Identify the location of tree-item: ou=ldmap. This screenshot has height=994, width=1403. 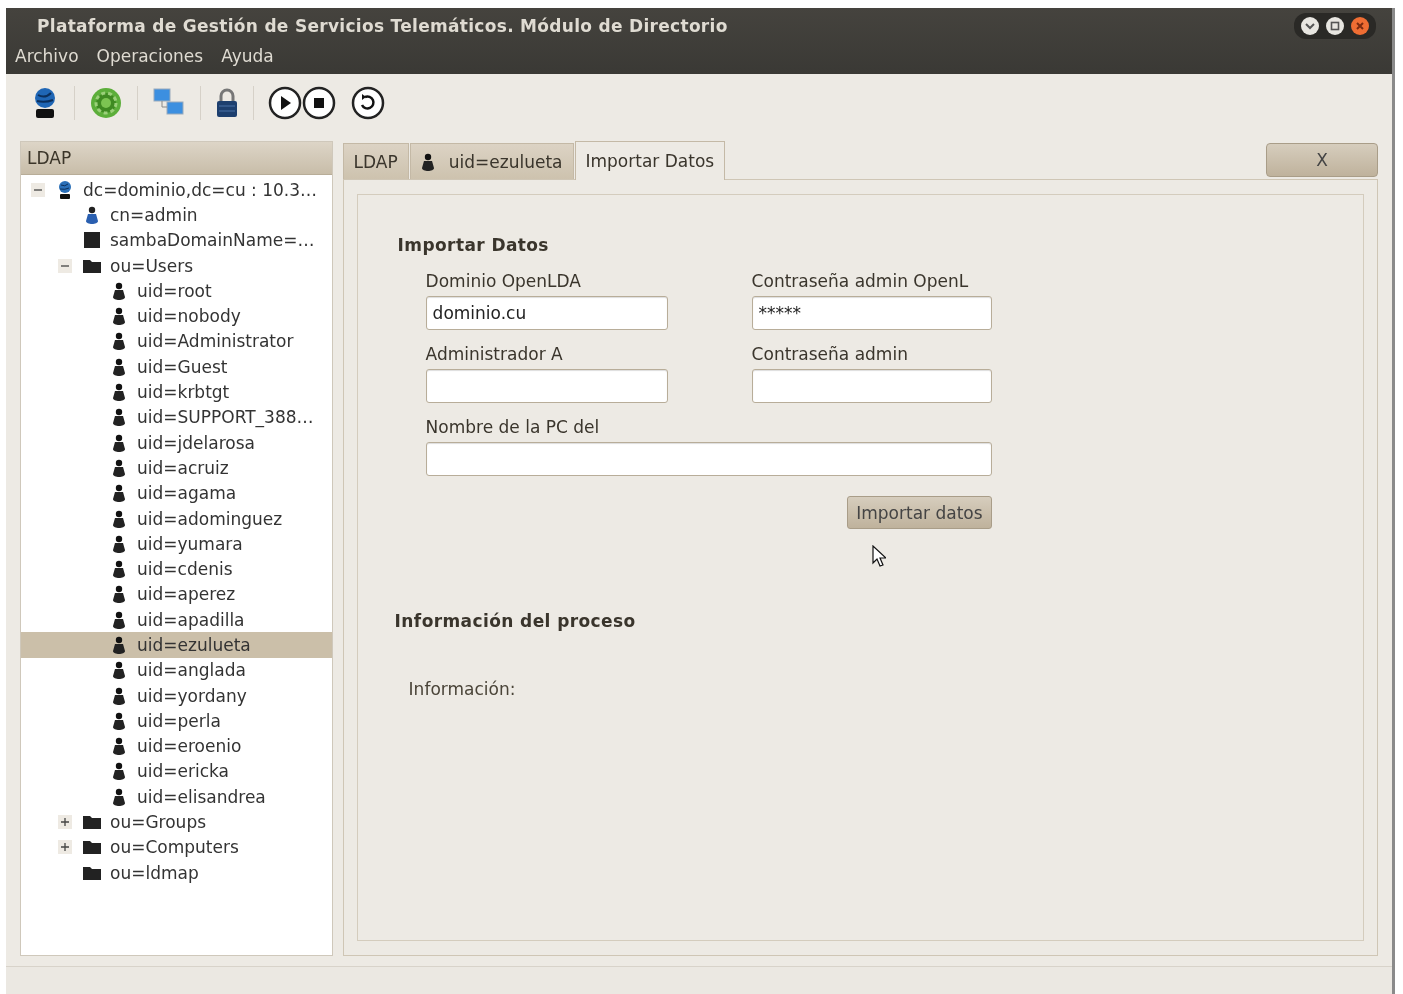
(176, 873).